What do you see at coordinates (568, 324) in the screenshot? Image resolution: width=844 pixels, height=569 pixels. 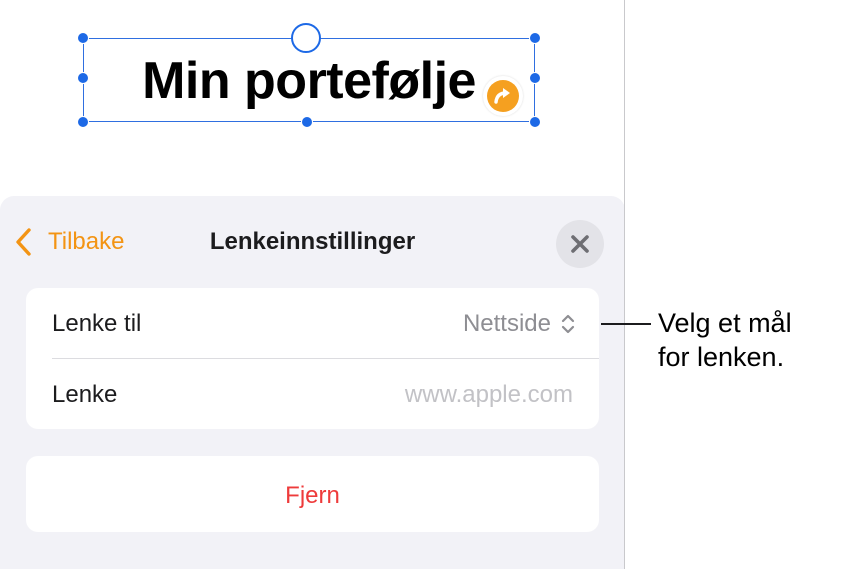 I see `chevron-up-down-icon` at bounding box center [568, 324].